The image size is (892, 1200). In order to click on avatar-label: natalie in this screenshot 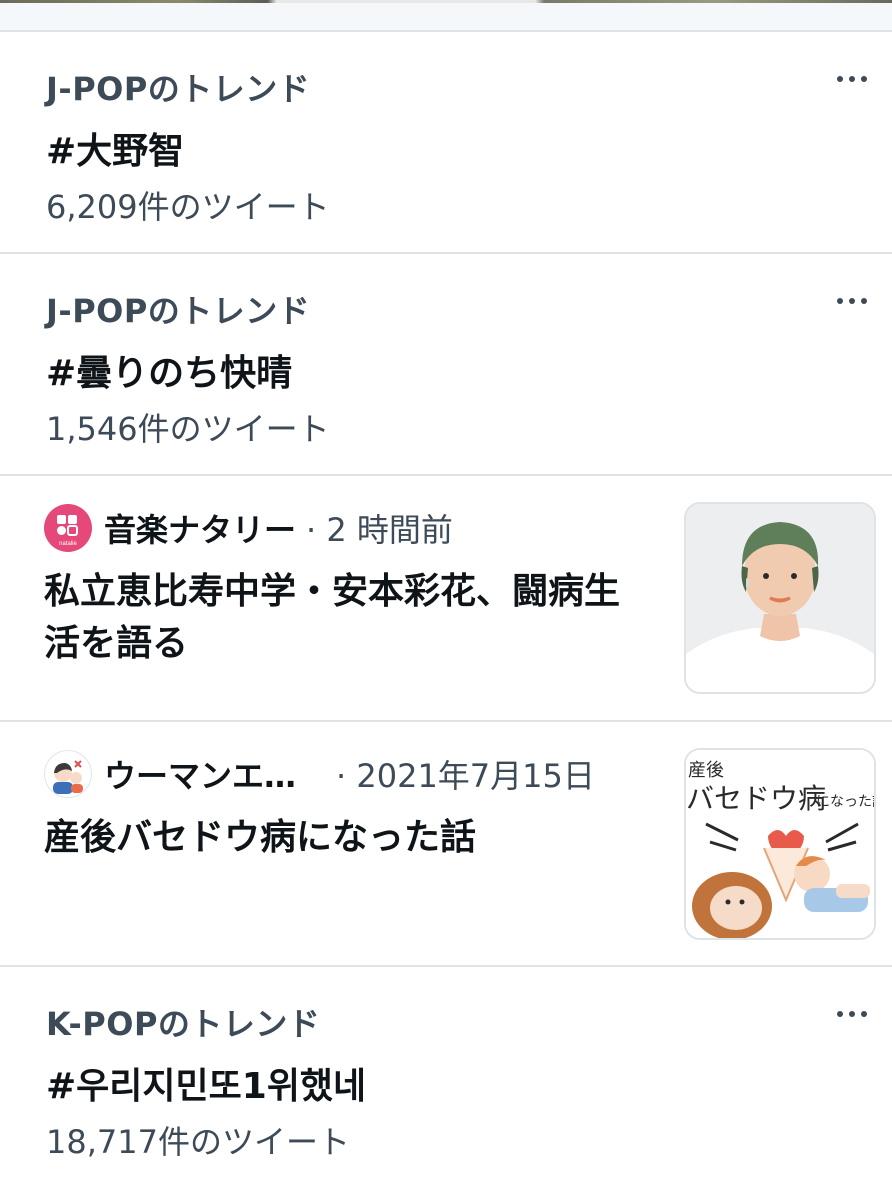, I will do `click(68, 544)`.